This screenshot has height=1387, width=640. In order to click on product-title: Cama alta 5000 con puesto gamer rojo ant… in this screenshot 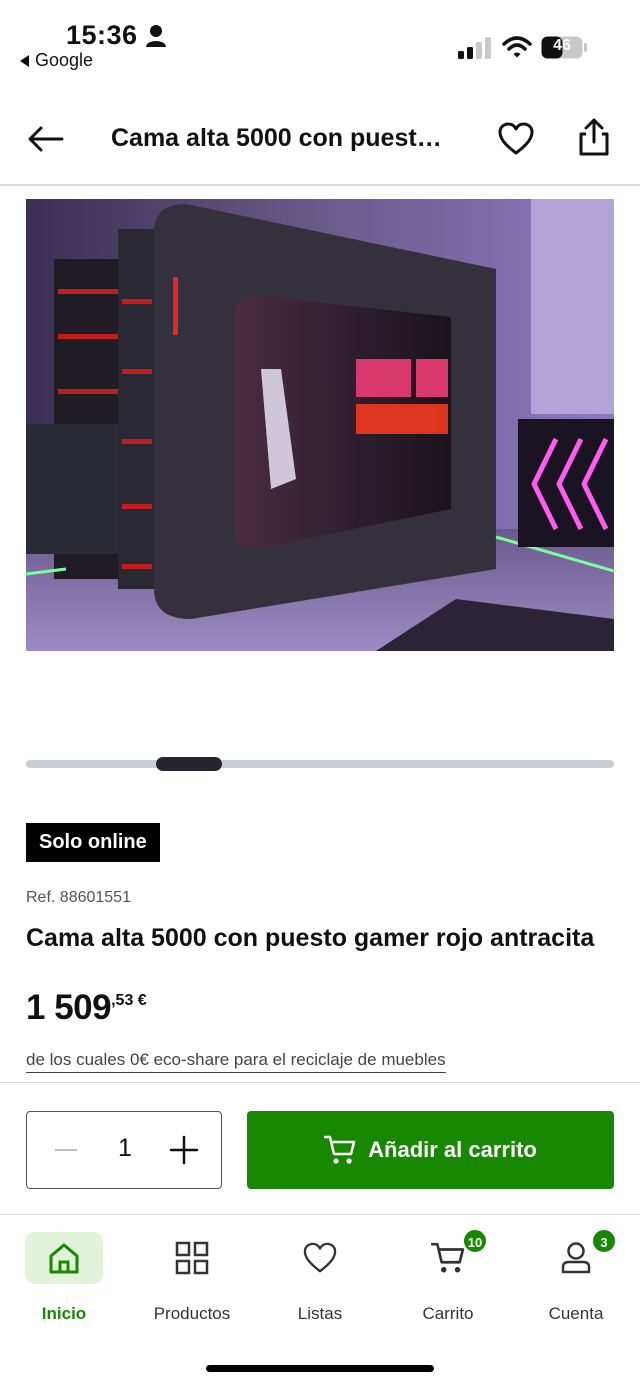, I will do `click(310, 938)`.